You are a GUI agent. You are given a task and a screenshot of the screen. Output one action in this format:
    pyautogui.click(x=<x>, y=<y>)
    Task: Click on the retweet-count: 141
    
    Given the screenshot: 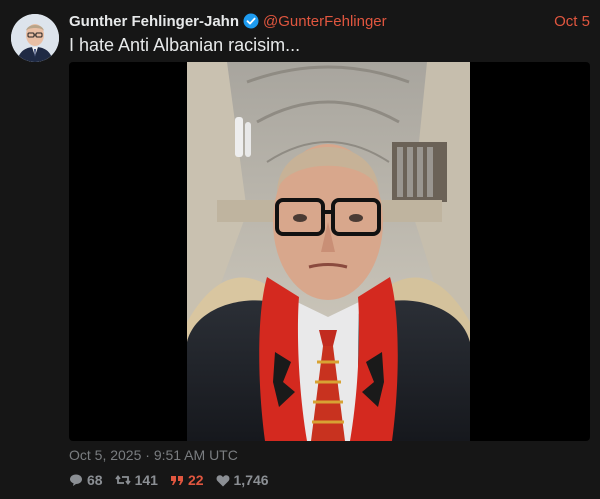 What is the action you would take?
    pyautogui.click(x=146, y=480)
    